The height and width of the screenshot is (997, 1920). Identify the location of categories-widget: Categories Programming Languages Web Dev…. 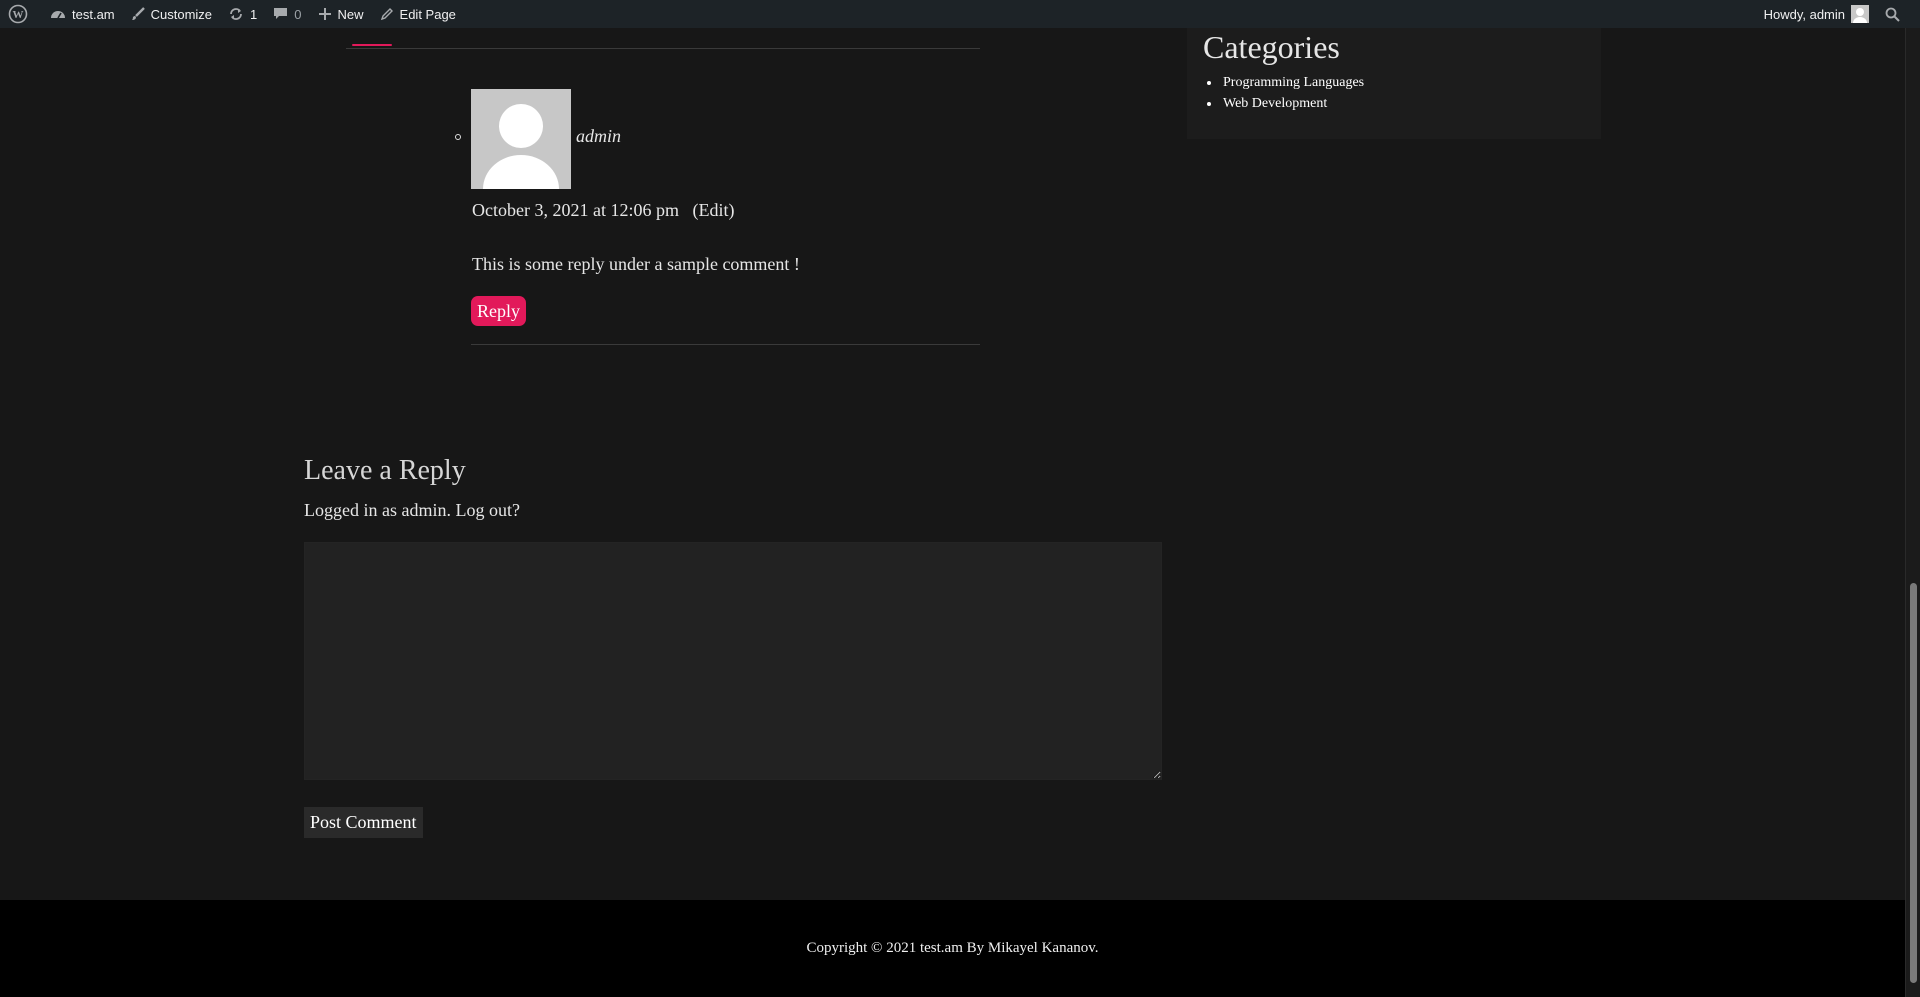
(1394, 83).